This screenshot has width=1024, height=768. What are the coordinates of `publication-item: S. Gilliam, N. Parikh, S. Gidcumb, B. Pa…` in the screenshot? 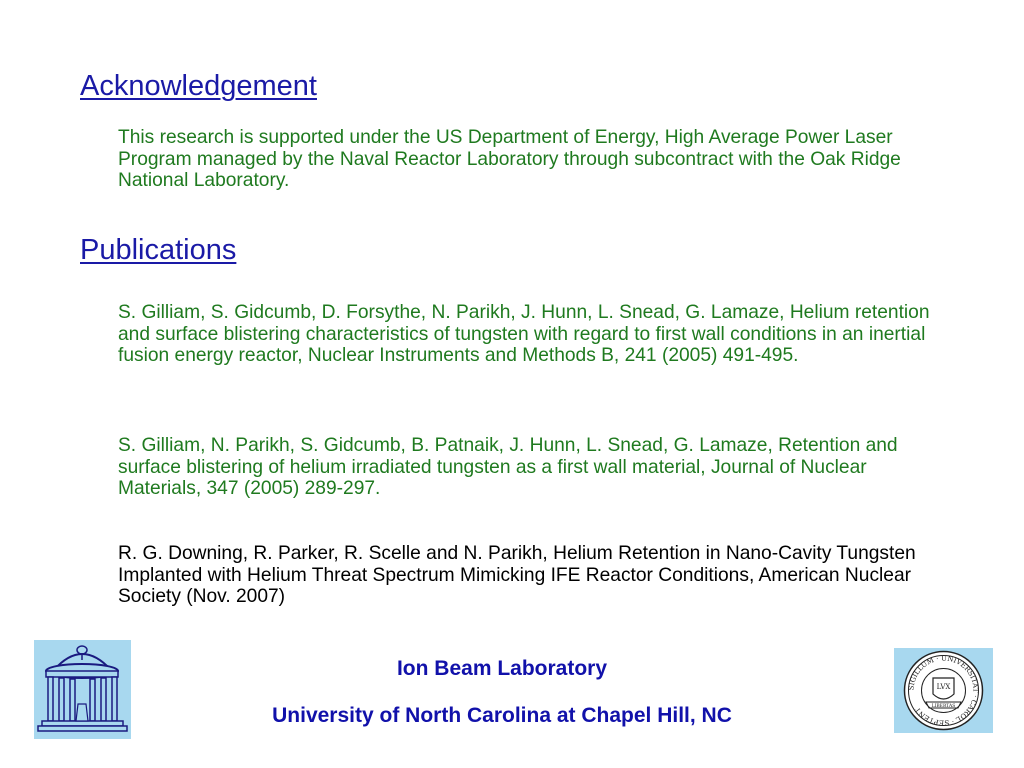 It's located at (508, 467).